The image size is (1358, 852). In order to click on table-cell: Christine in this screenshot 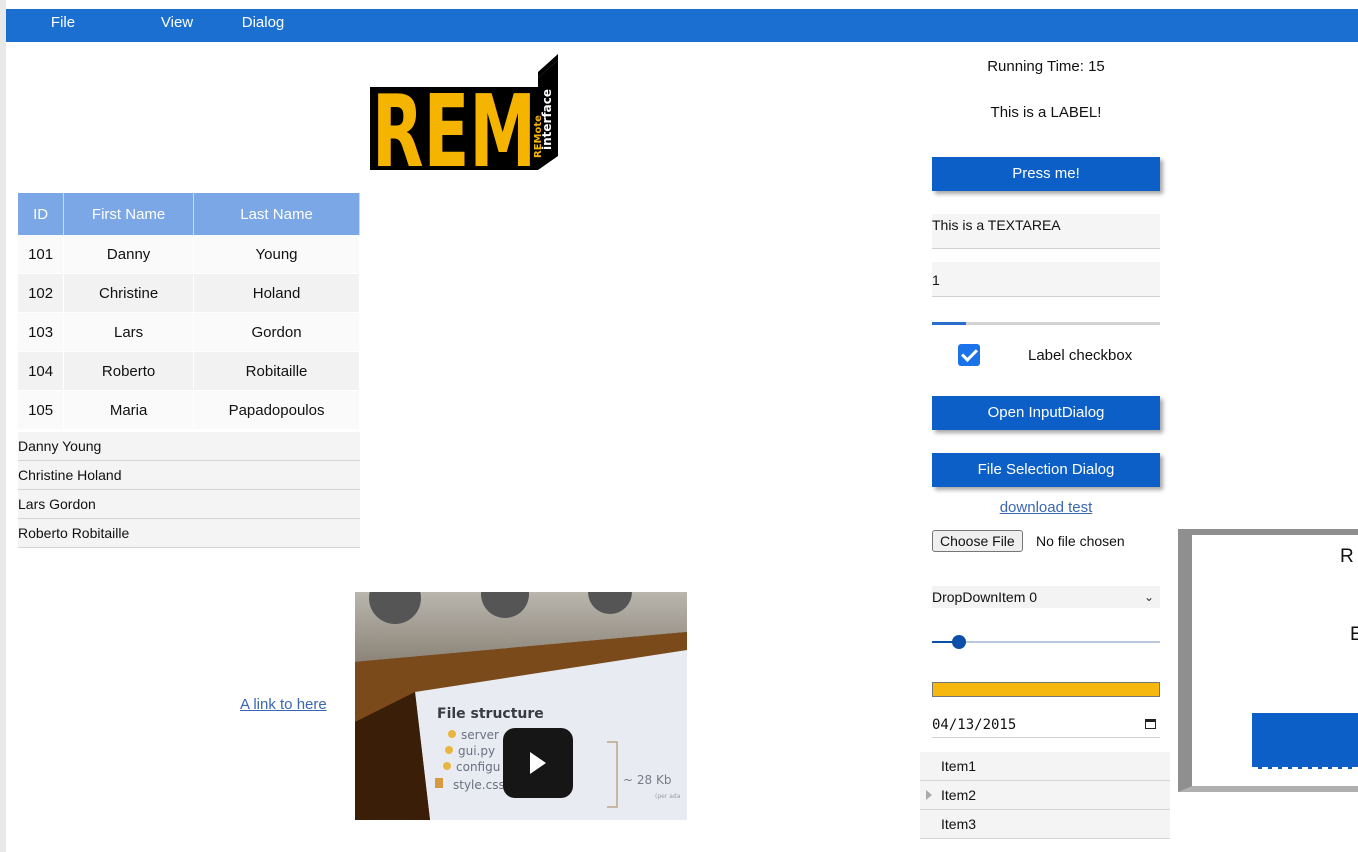, I will do `click(129, 293)`.